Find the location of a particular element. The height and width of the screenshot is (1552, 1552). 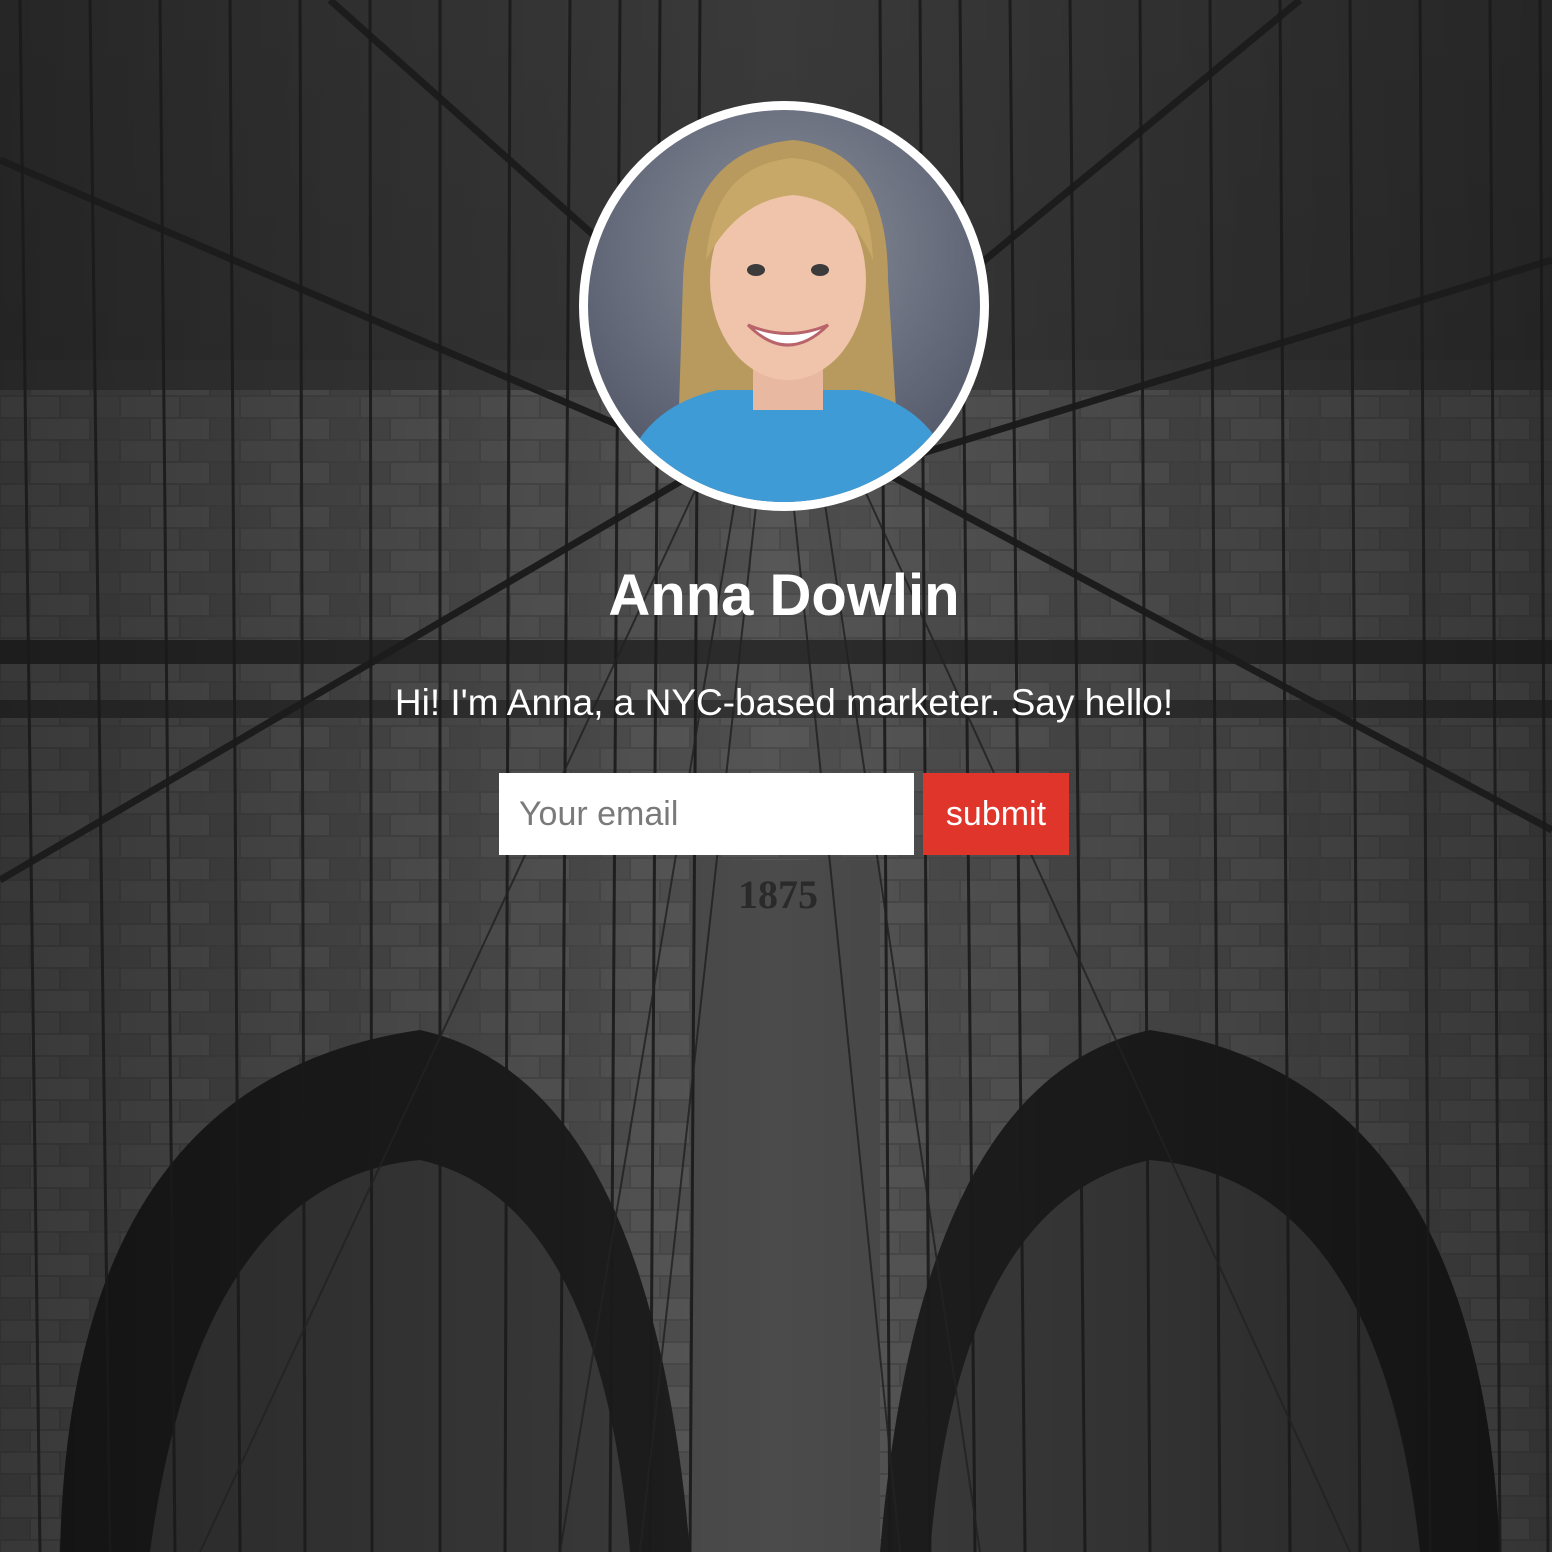

person-photo-icon is located at coordinates (784, 306).